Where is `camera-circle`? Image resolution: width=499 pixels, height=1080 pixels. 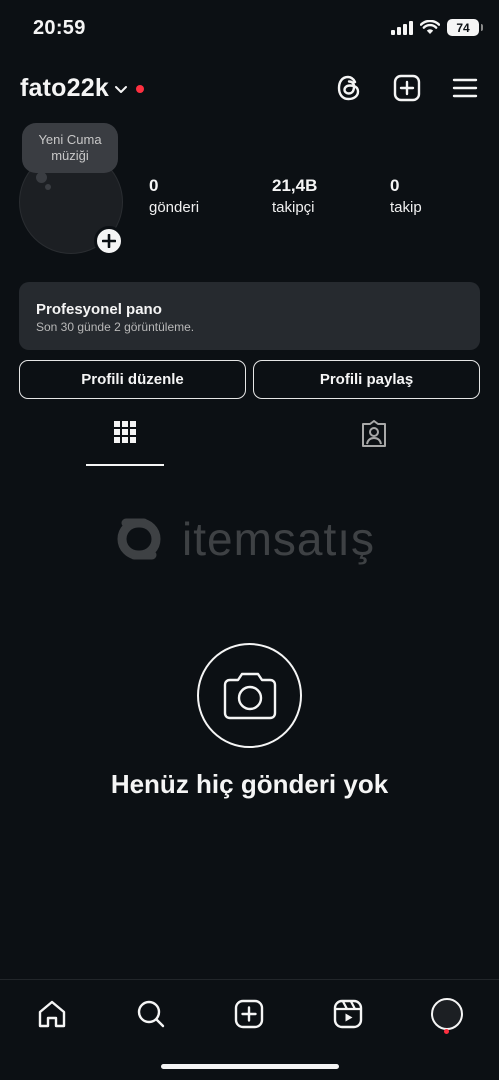
camera-circle is located at coordinates (249, 695).